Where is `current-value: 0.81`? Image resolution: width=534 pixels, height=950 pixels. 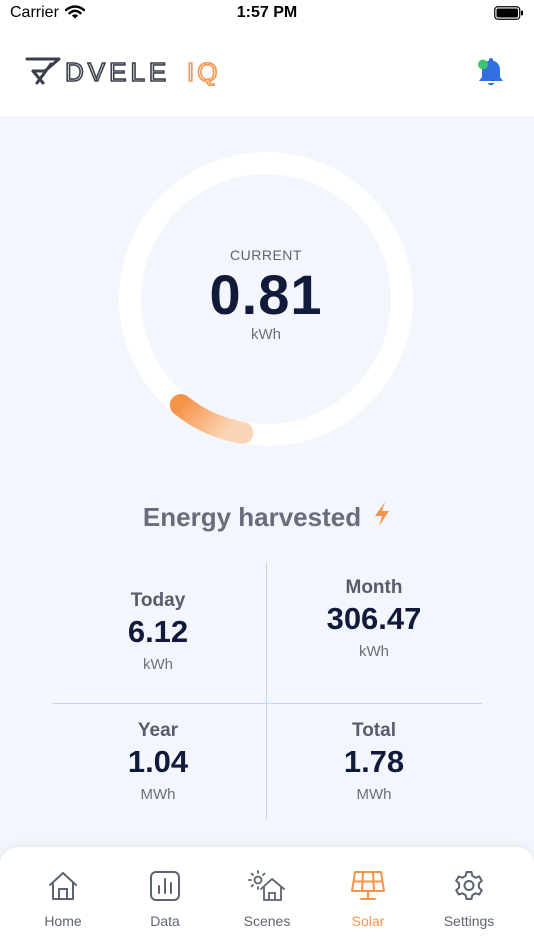 current-value: 0.81 is located at coordinates (266, 294).